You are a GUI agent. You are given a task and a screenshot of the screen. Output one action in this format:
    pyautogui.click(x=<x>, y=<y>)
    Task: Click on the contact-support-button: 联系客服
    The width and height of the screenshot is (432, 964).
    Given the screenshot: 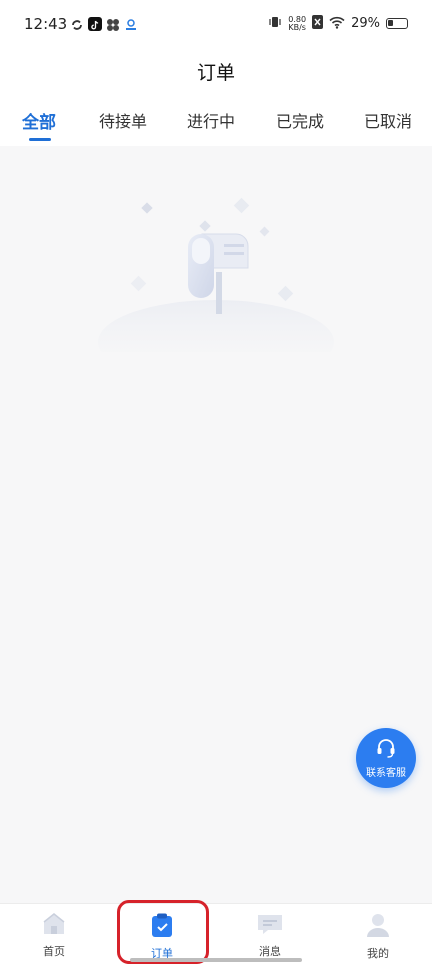 What is the action you would take?
    pyautogui.click(x=386, y=758)
    